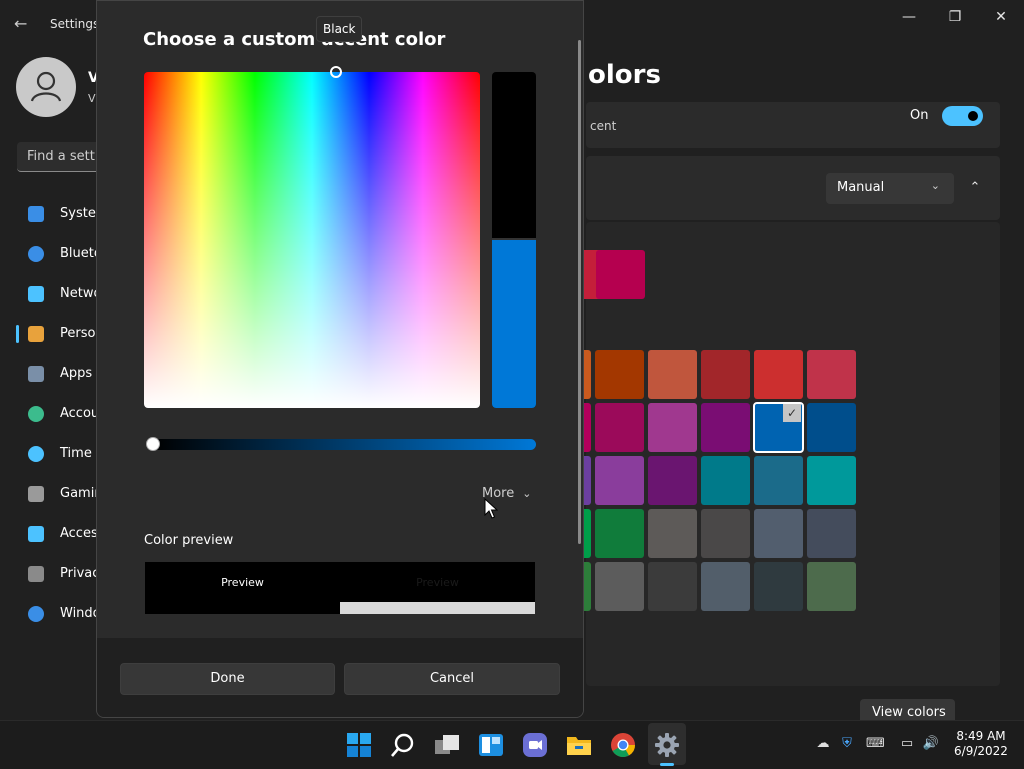  I want to click on sidebar-item: Gamin, so click(61, 494).